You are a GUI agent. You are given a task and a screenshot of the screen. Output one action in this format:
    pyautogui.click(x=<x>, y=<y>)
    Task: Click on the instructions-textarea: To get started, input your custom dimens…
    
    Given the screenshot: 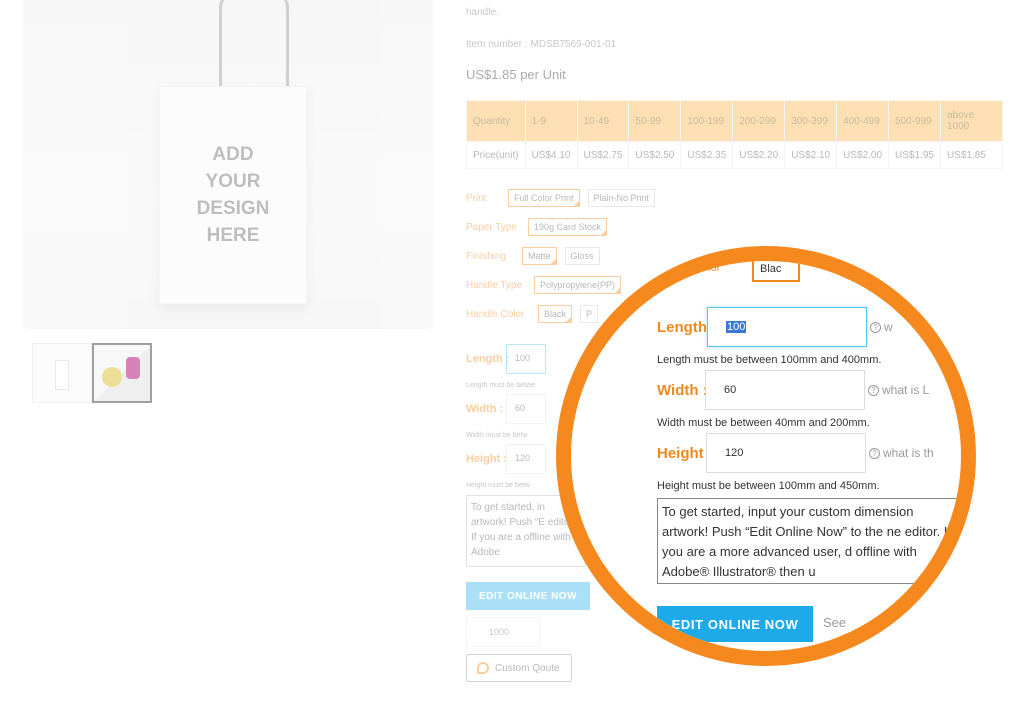 What is the action you would take?
    pyautogui.click(x=807, y=541)
    